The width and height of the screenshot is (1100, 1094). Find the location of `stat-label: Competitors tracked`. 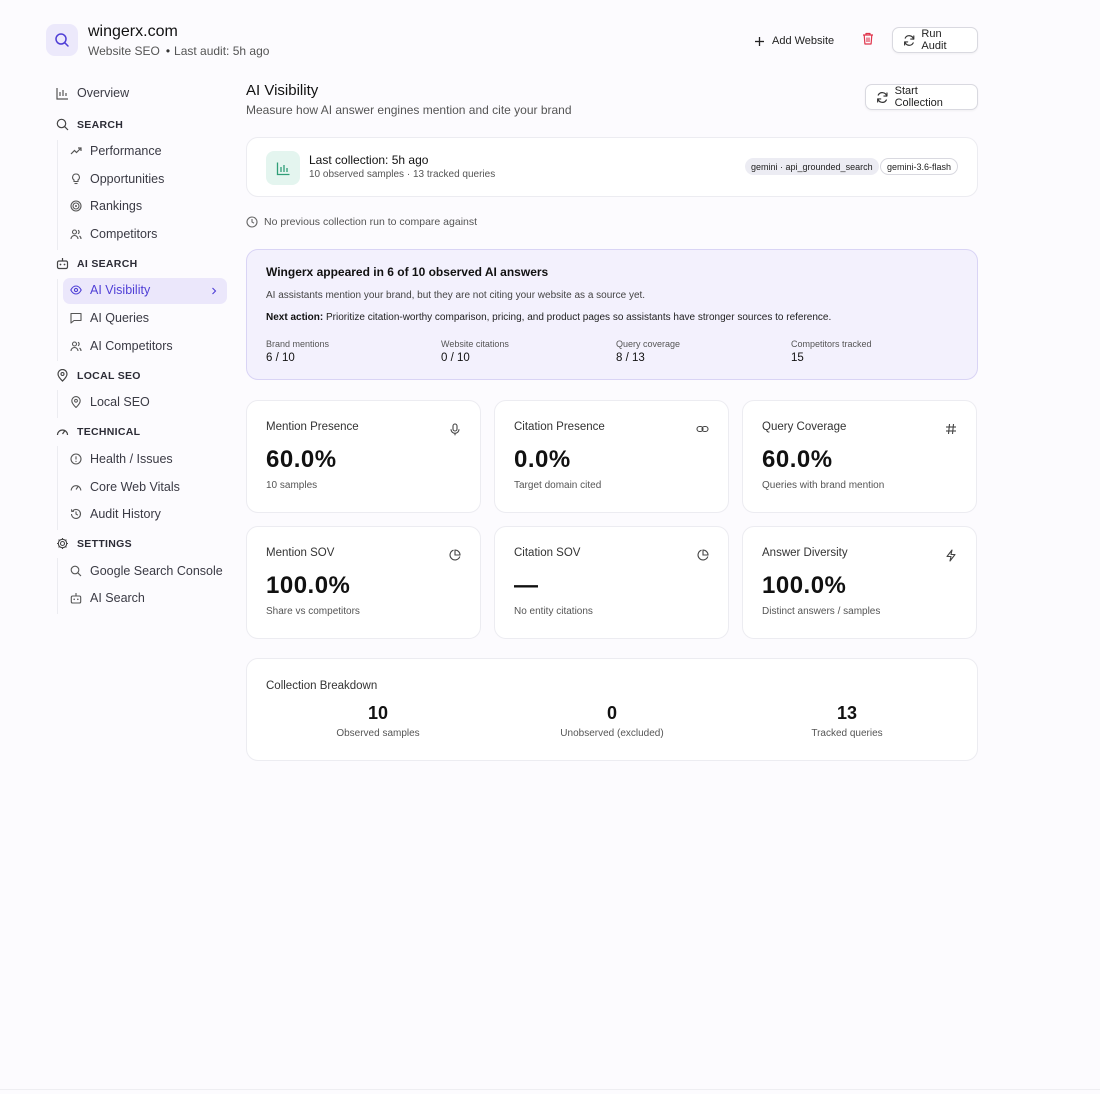

stat-label: Competitors tracked is located at coordinates (831, 344).